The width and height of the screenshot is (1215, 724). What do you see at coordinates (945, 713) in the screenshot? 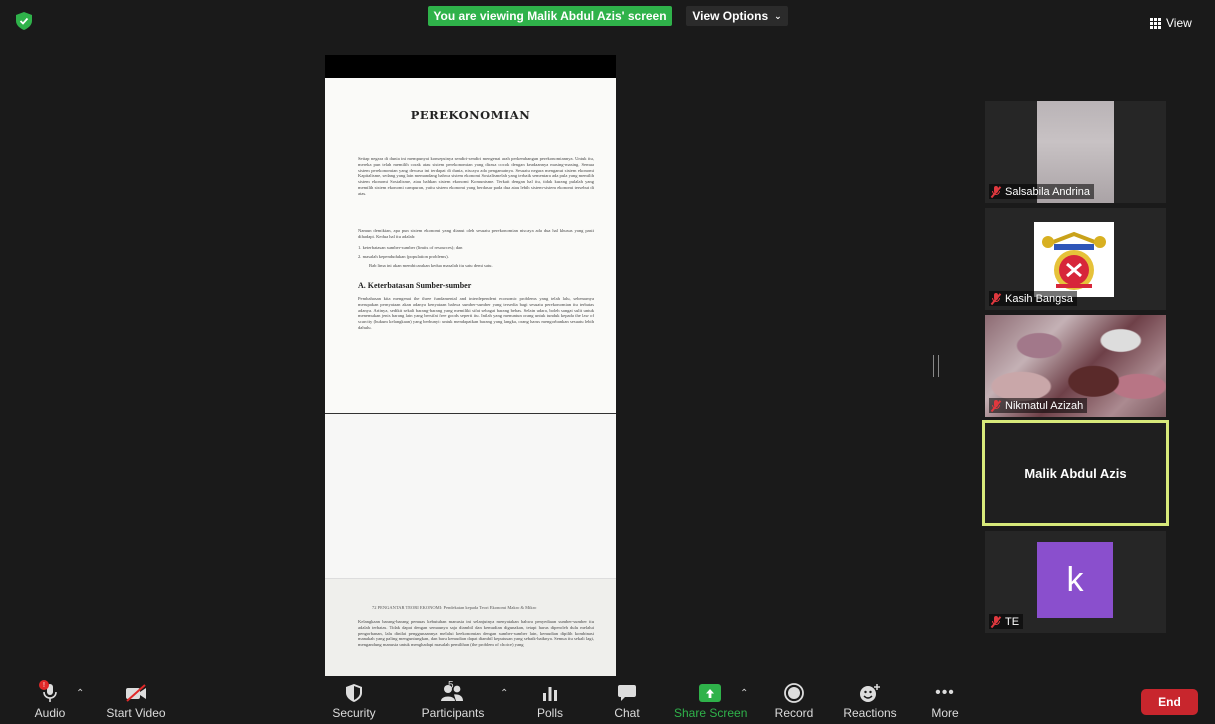
I see `more-label: More` at bounding box center [945, 713].